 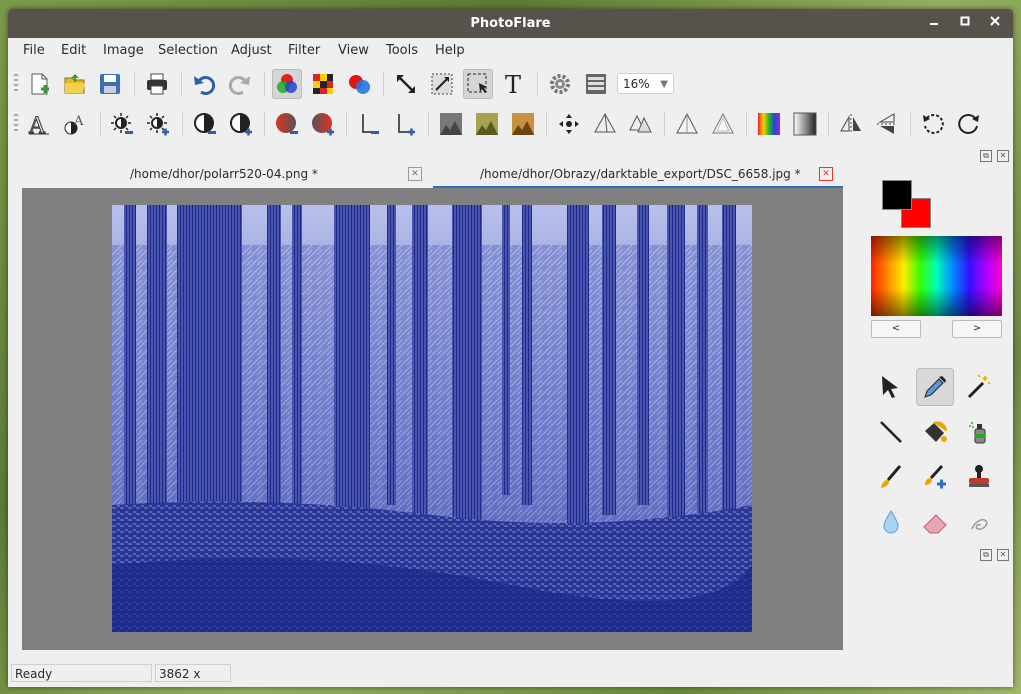 I want to click on oil-filter-button, so click(x=487, y=124).